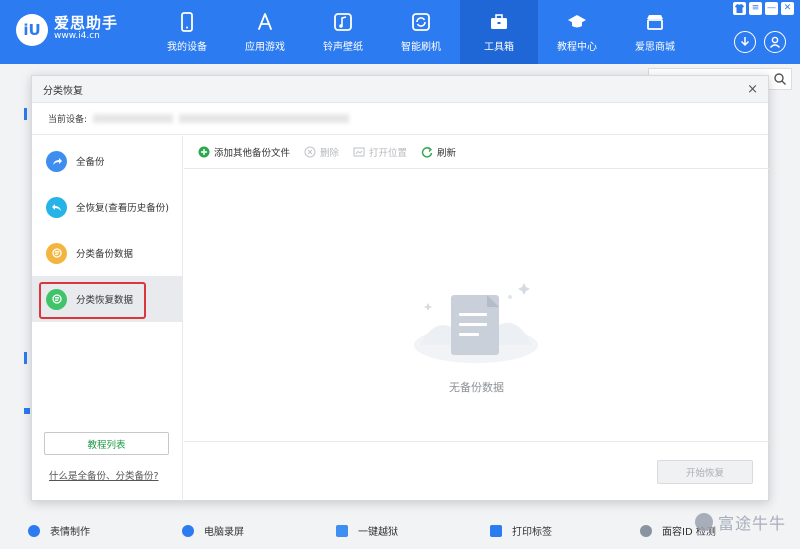 This screenshot has height=549, width=800. I want to click on tool-label: 电脑录屏, so click(224, 532).